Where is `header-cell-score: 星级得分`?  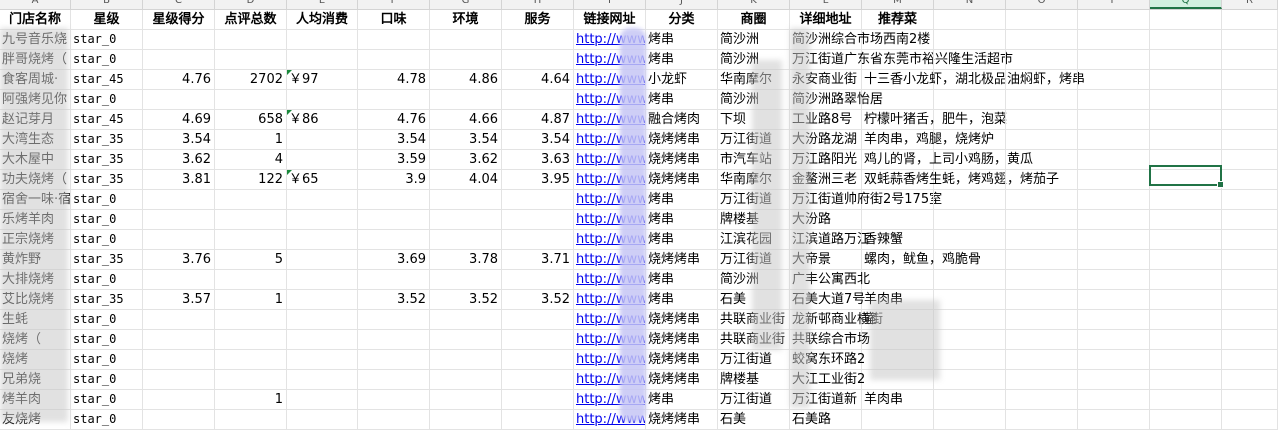
header-cell-score: 星级得分 is located at coordinates (179, 20).